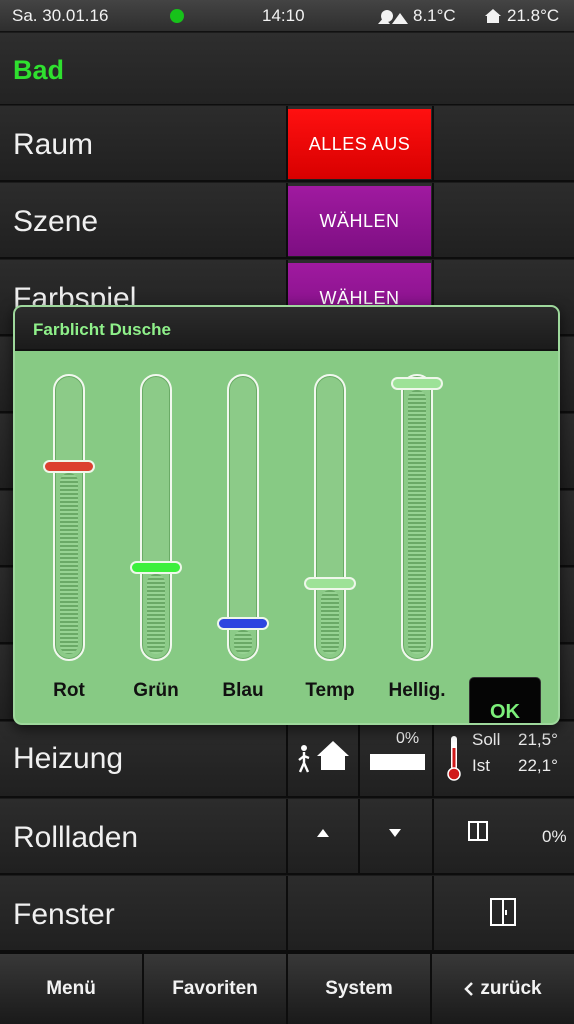 The width and height of the screenshot is (574, 1024). I want to click on indoor-temperature: 21.8°C, so click(521, 16).